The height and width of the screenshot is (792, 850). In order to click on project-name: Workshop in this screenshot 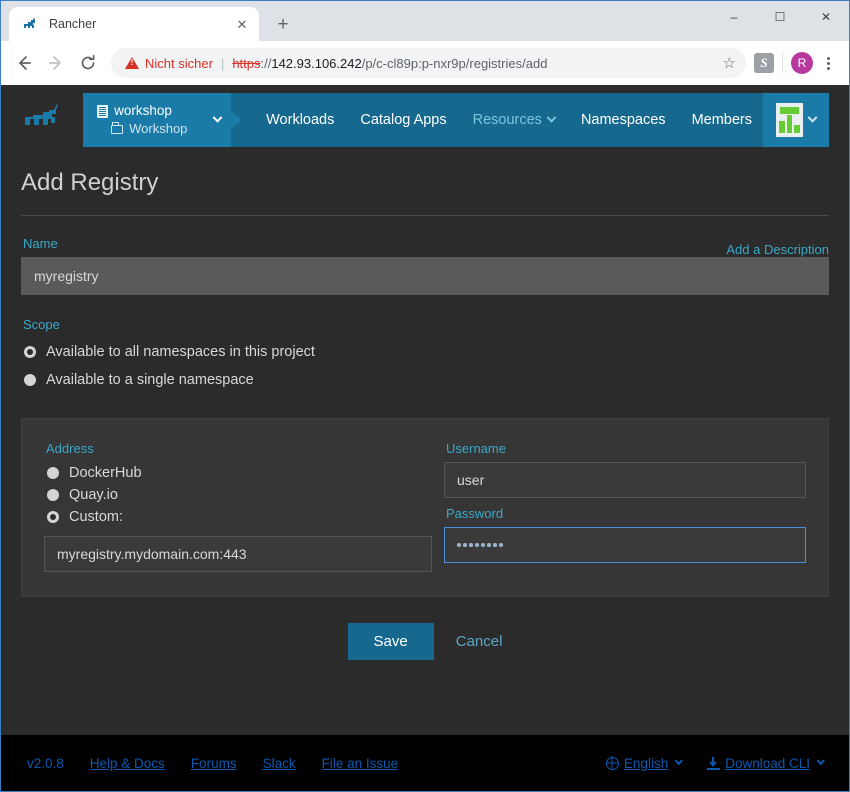, I will do `click(158, 128)`.